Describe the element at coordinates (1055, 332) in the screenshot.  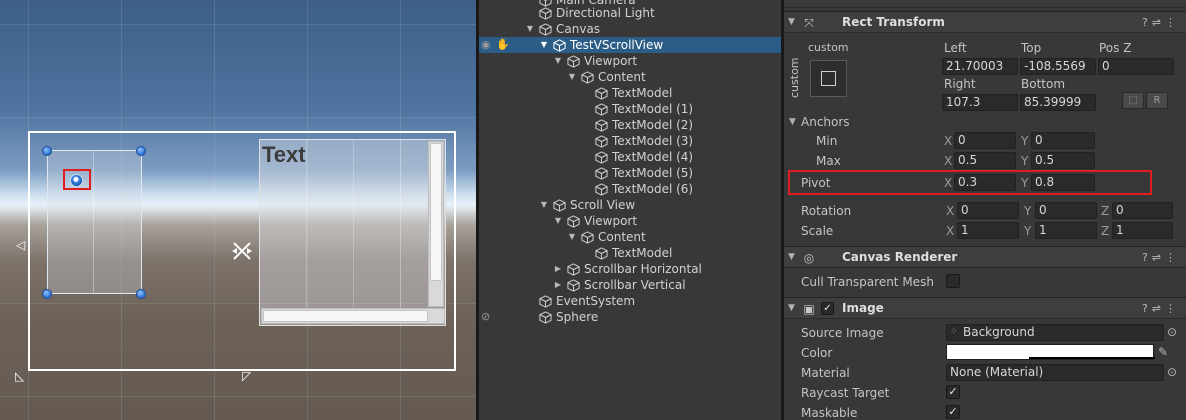
I see `source-image-field: ⁘ Background` at that location.